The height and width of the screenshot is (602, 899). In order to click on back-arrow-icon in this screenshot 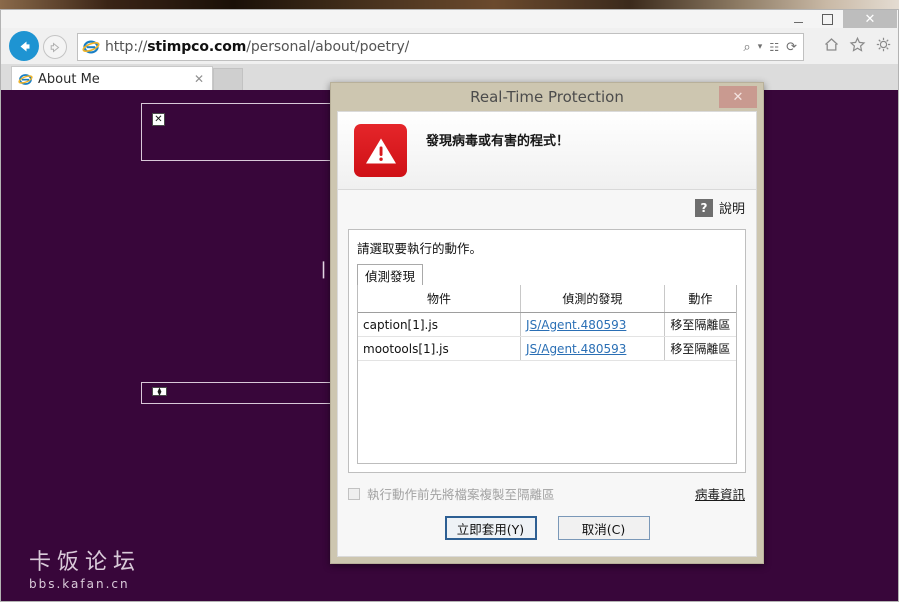, I will do `click(24, 46)`.